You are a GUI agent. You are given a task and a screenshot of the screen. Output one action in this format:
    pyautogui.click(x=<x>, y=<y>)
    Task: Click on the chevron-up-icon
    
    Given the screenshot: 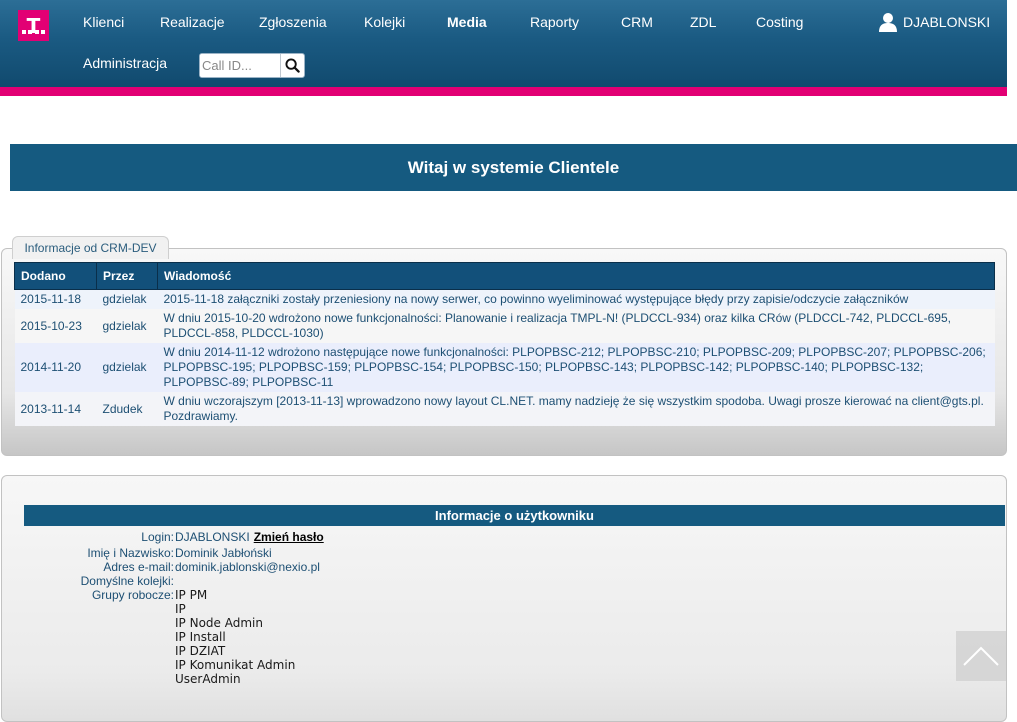 What is the action you would take?
    pyautogui.click(x=981, y=656)
    